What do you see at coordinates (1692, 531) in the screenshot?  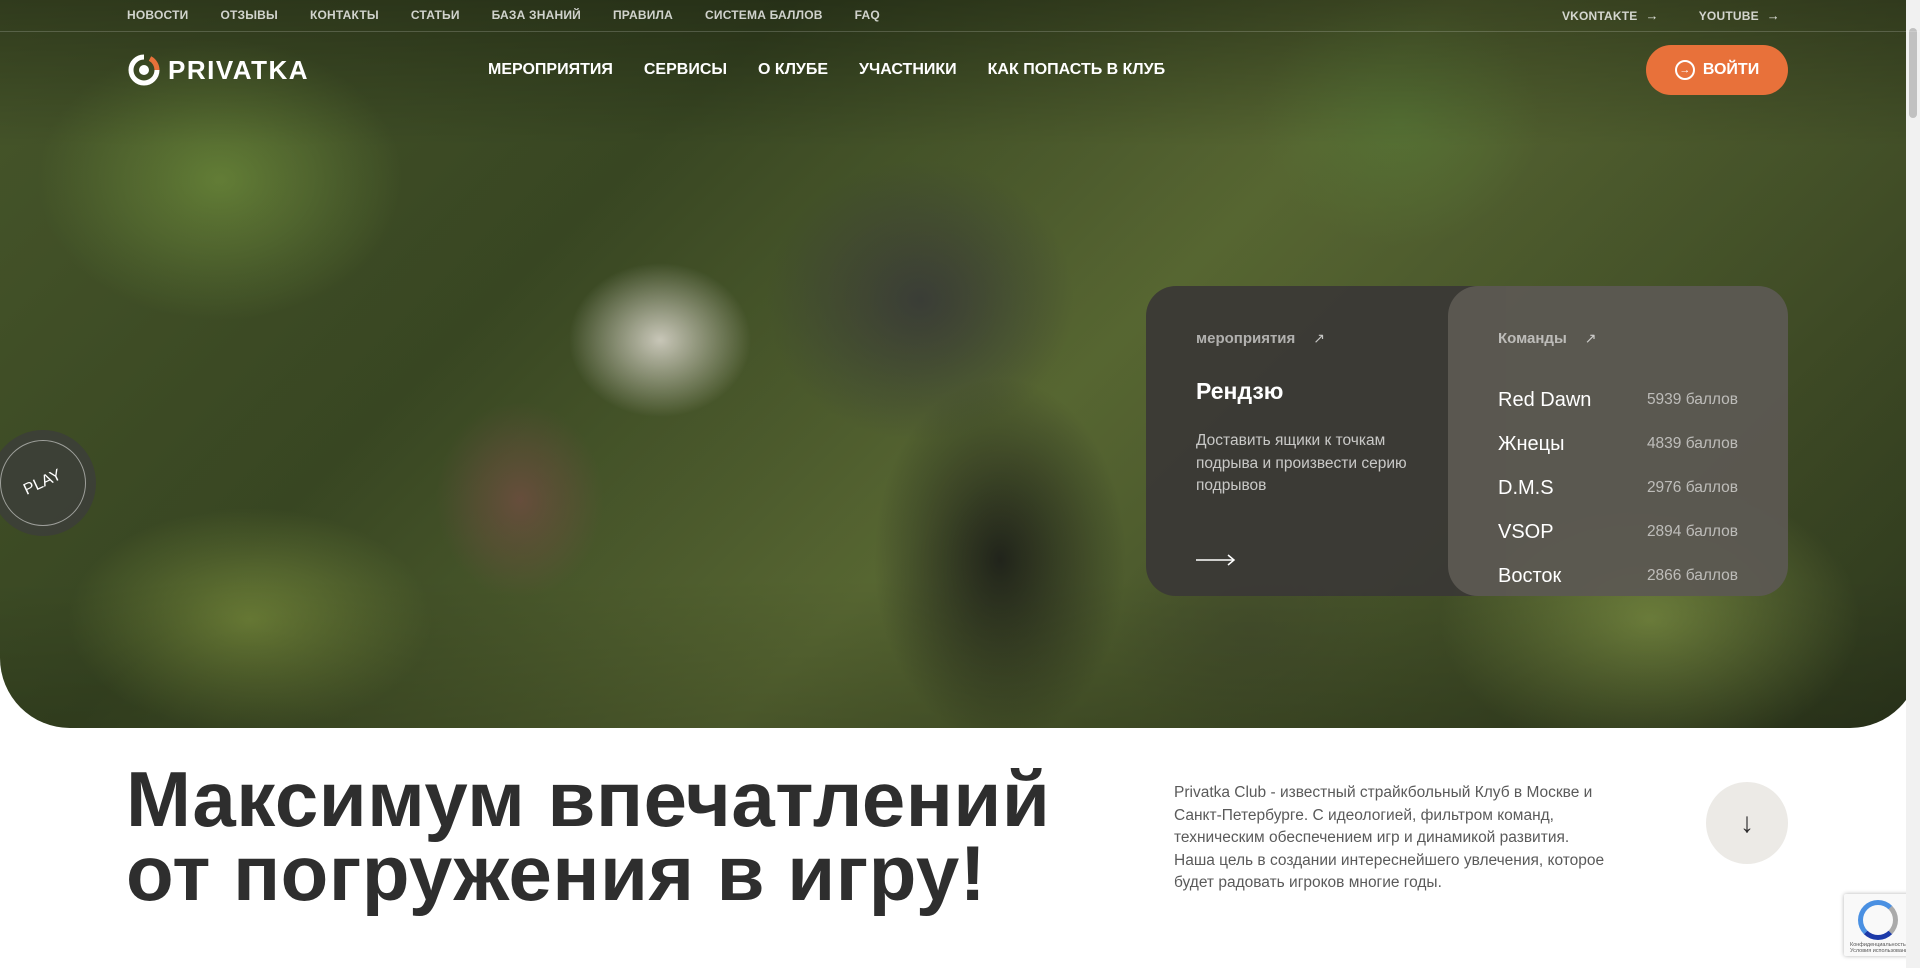 I see `team-points: 2894 баллов` at bounding box center [1692, 531].